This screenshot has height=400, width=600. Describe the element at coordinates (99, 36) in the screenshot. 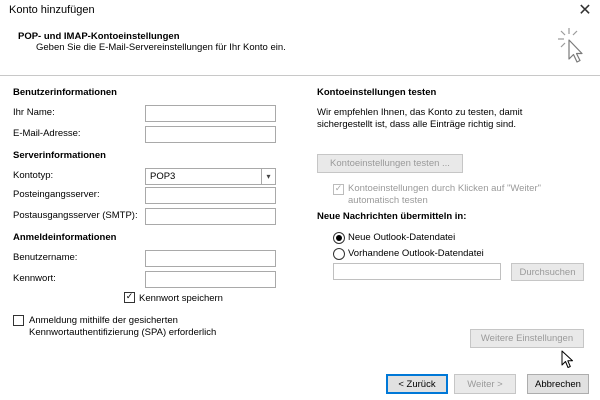

I see `page-title: POP- und IMAP-Kontoeinstellungen` at that location.